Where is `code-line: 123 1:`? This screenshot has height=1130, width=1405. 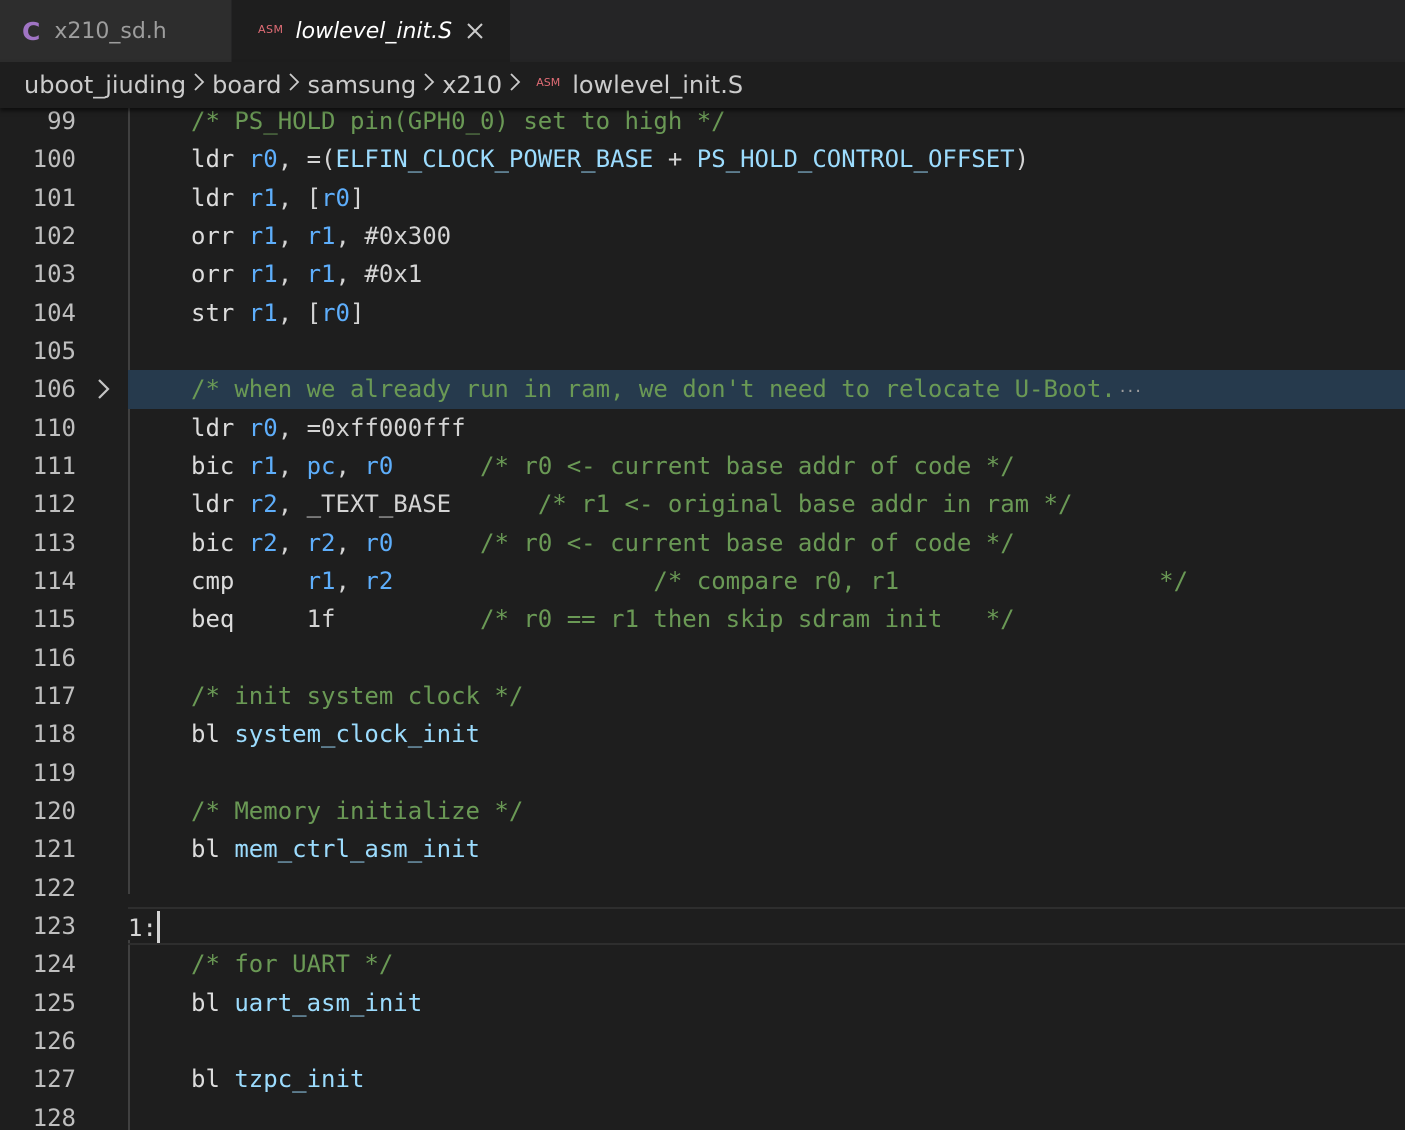
code-line: 123 1: is located at coordinates (702, 926).